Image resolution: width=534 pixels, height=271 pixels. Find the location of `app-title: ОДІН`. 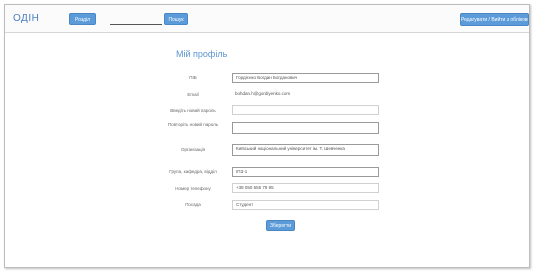

app-title: ОДІН is located at coordinates (26, 18).